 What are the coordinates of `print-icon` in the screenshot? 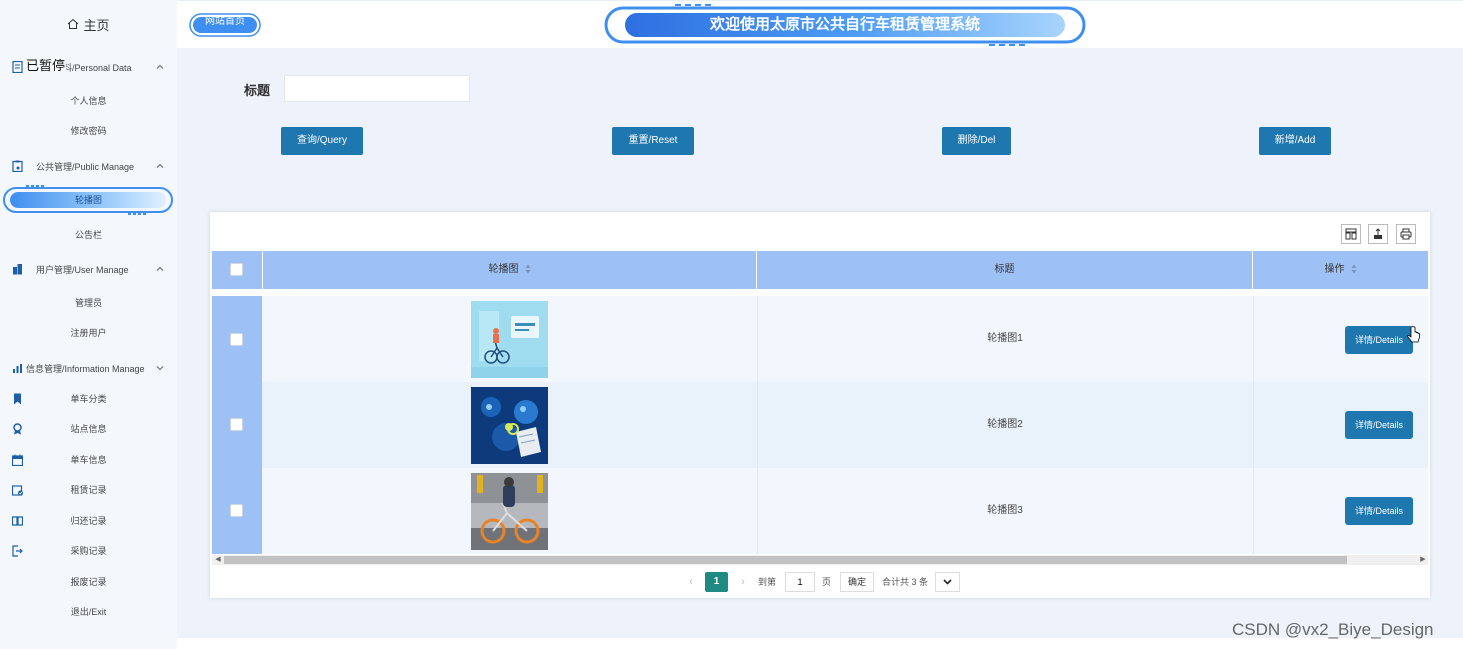 It's located at (1406, 234).